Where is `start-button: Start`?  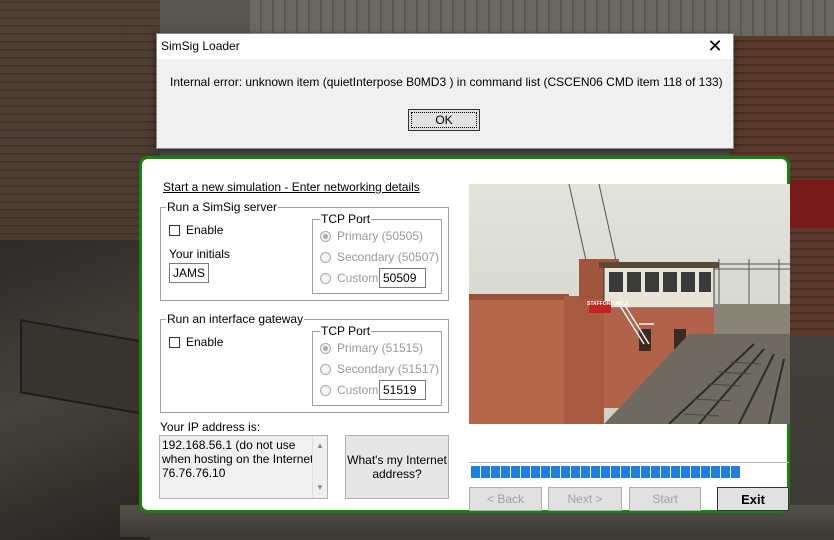
start-button: Start is located at coordinates (665, 499).